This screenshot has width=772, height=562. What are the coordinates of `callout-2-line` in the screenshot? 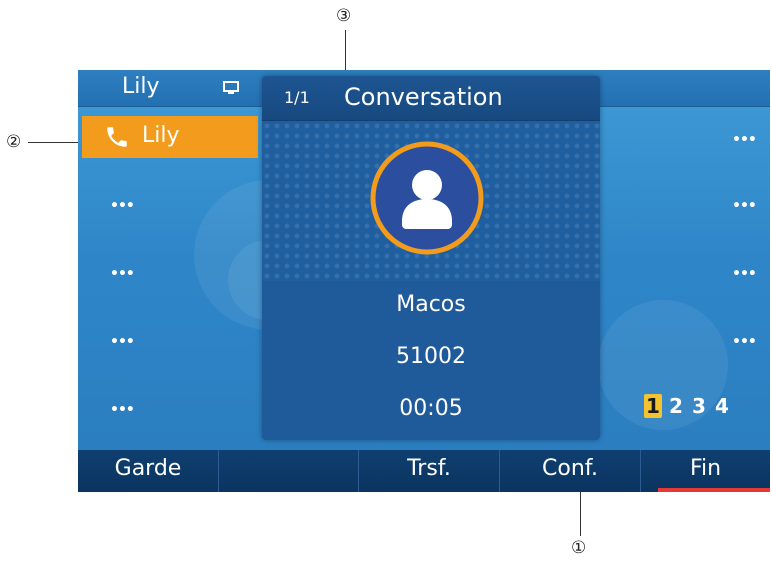 It's located at (55, 142).